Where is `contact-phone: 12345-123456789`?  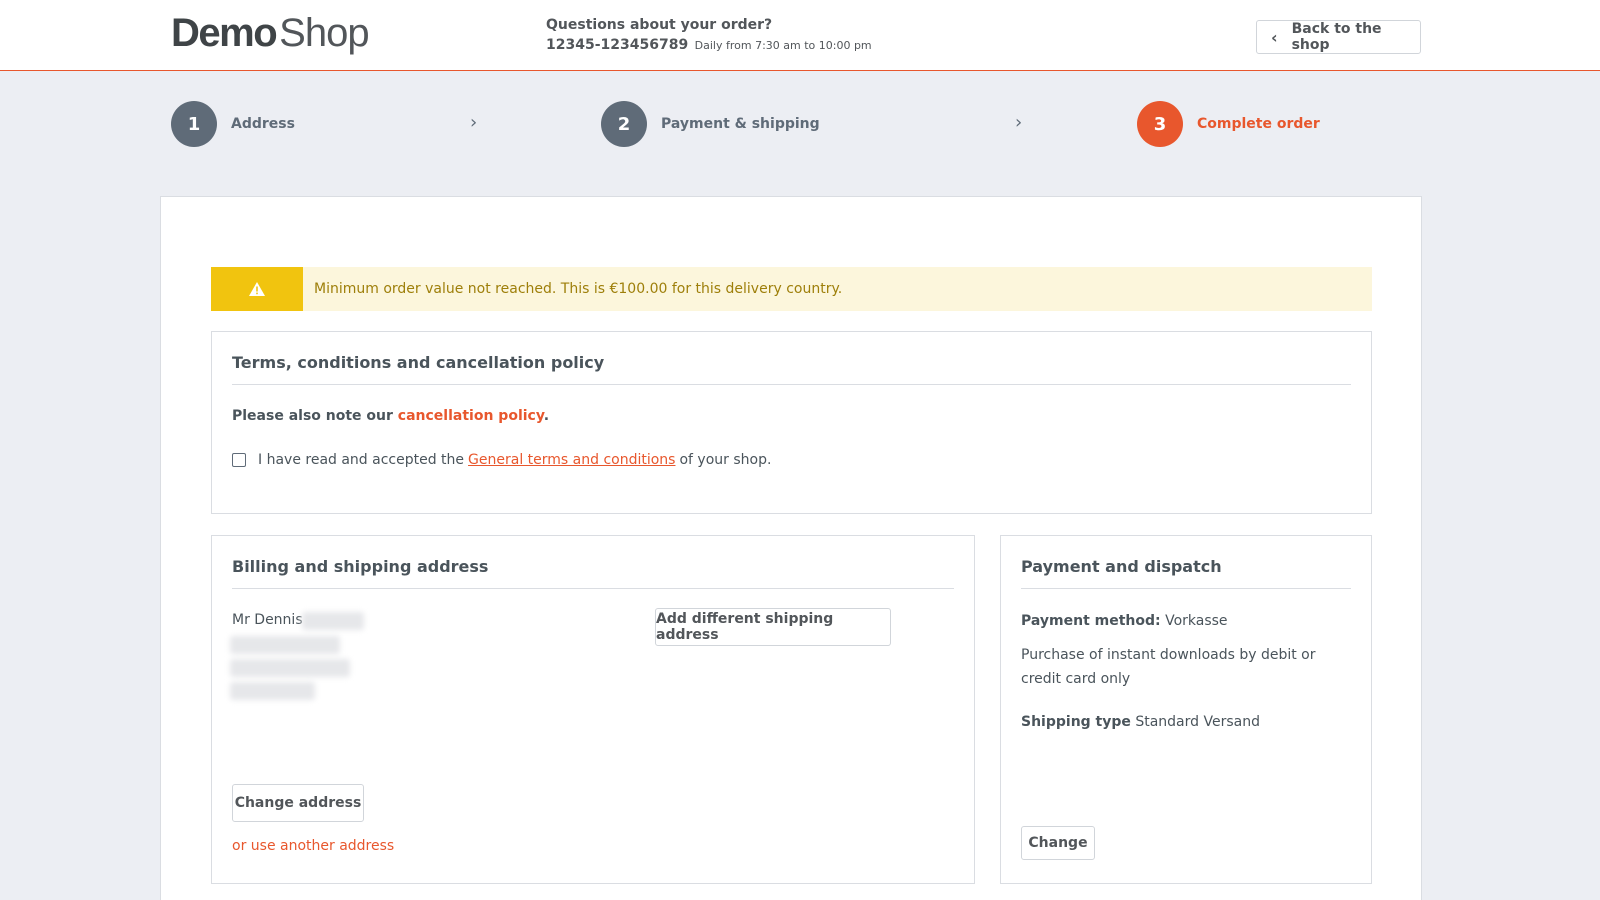 contact-phone: 12345-123456789 is located at coordinates (617, 45).